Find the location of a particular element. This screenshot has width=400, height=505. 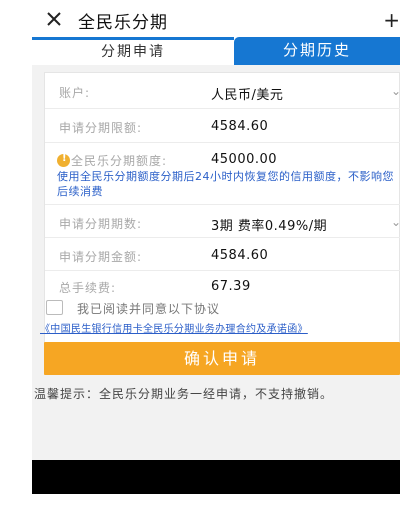

agree-text: 我已阅读并同意以下协议 is located at coordinates (149, 309).